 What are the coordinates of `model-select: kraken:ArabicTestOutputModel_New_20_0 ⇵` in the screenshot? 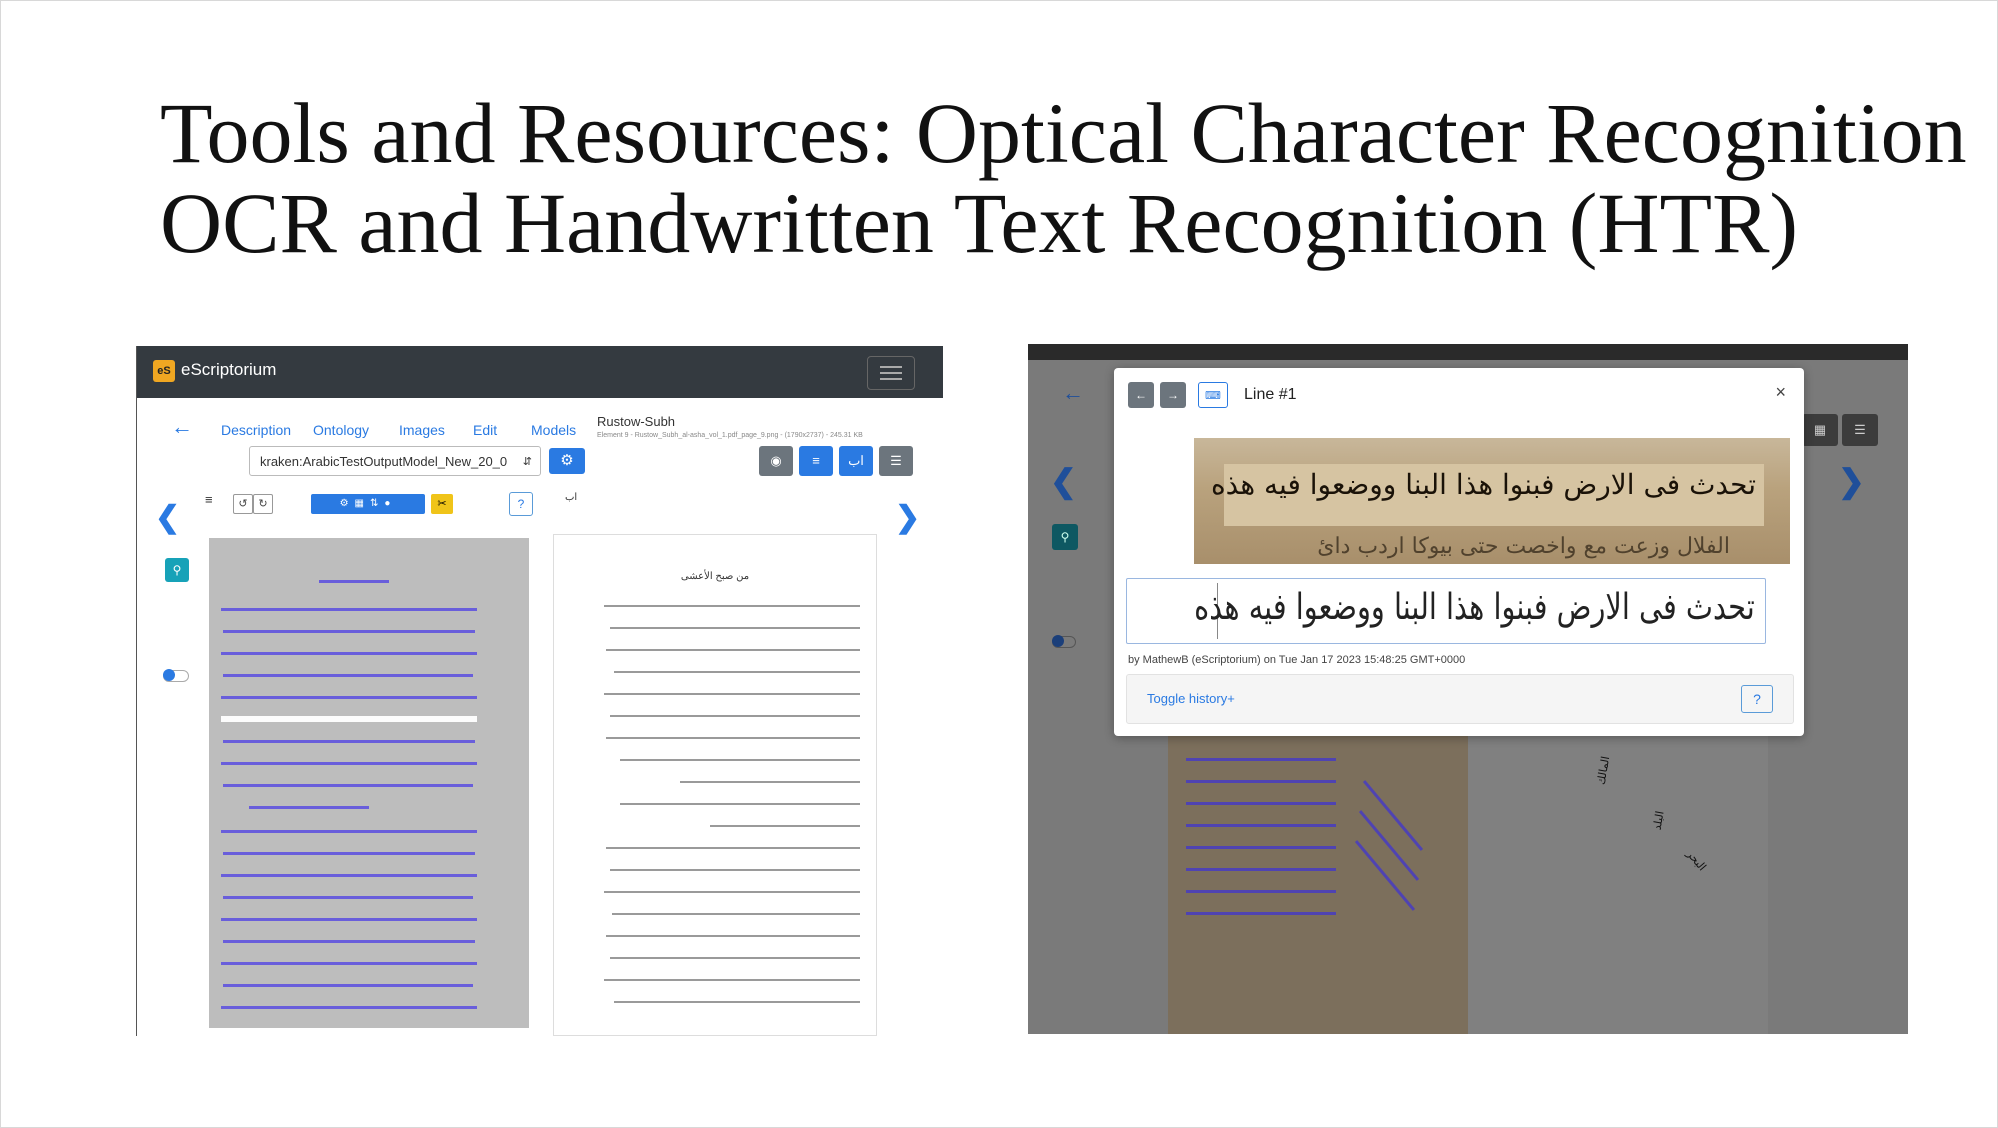 It's located at (395, 461).